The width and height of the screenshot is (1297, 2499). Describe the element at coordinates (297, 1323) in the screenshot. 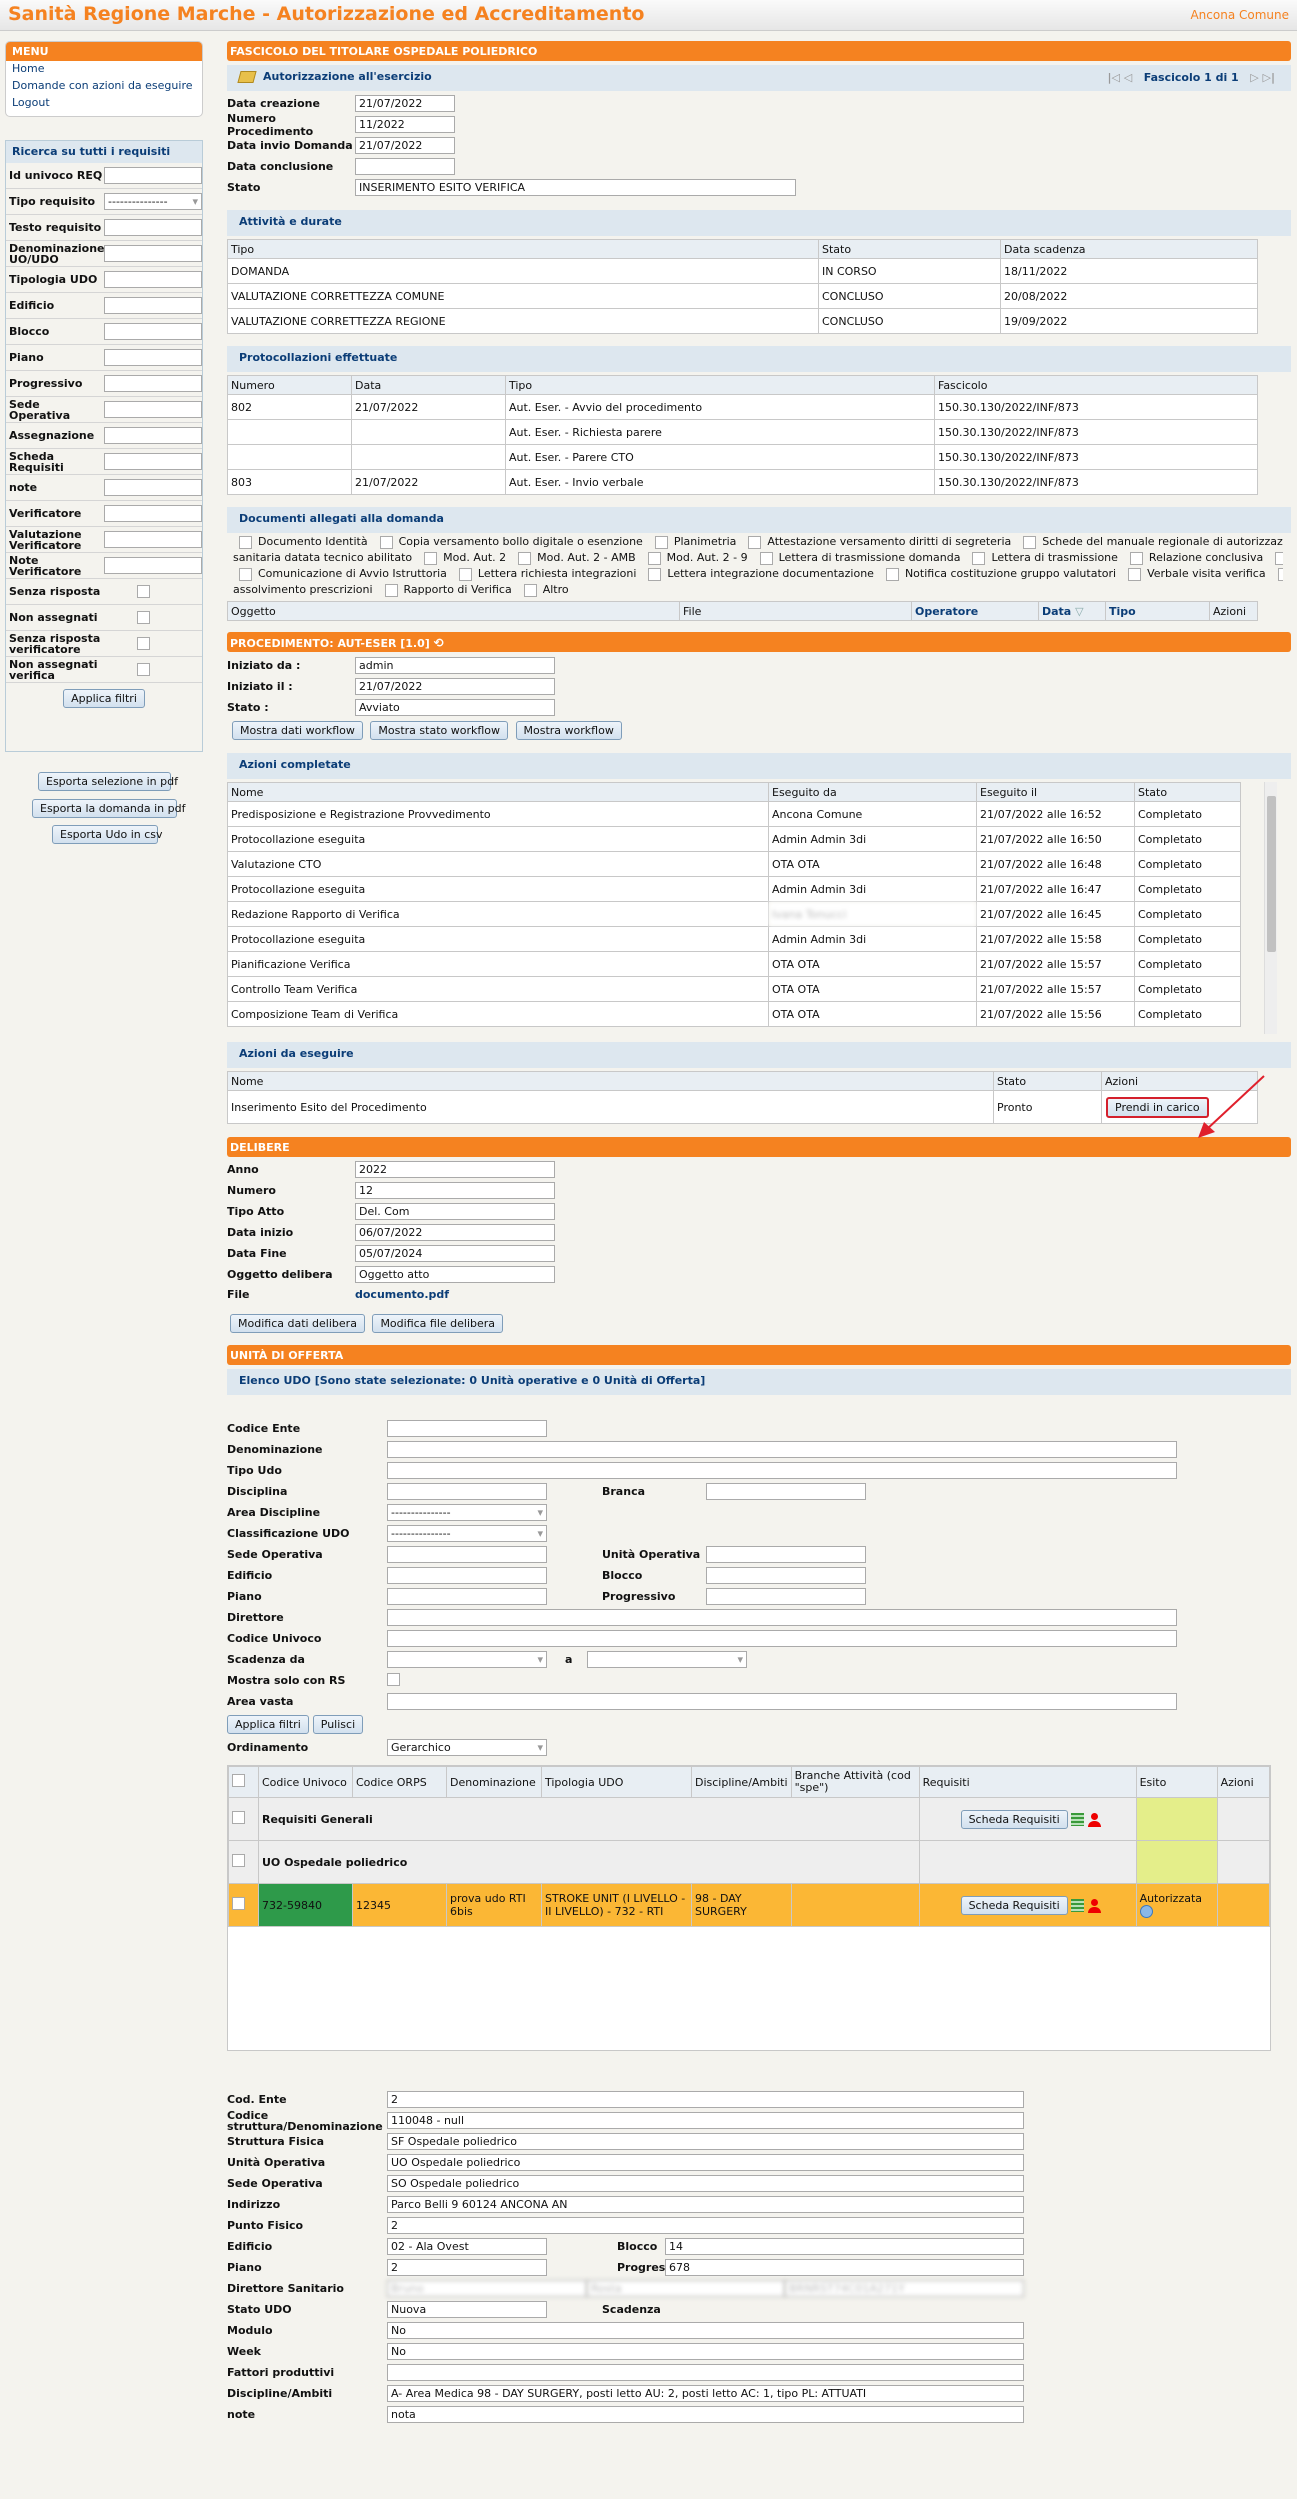

I see `edit-delibera-data-button: Modifica dati delibera` at that location.